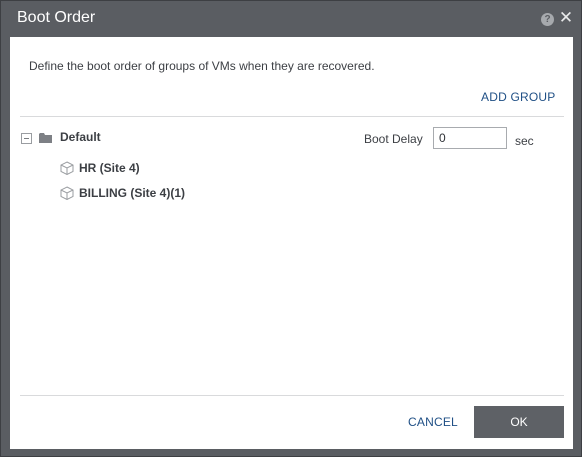 The width and height of the screenshot is (582, 457). Describe the element at coordinates (518, 97) in the screenshot. I see `add-group-button: ADD GROUP` at that location.